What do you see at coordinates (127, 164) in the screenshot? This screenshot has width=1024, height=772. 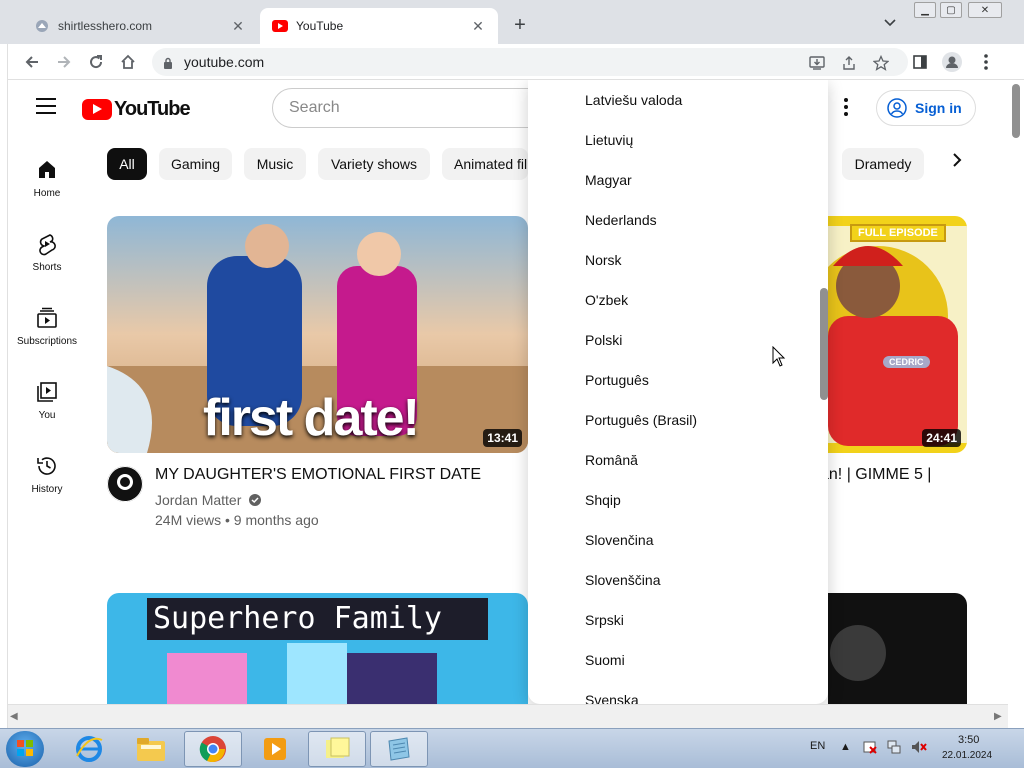 I see `chip-all: All` at bounding box center [127, 164].